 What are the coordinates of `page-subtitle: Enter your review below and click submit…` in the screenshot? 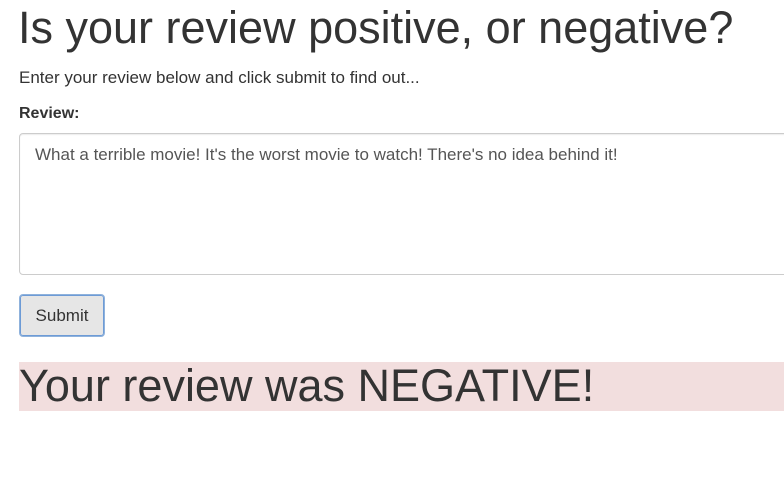 It's located at (219, 77).